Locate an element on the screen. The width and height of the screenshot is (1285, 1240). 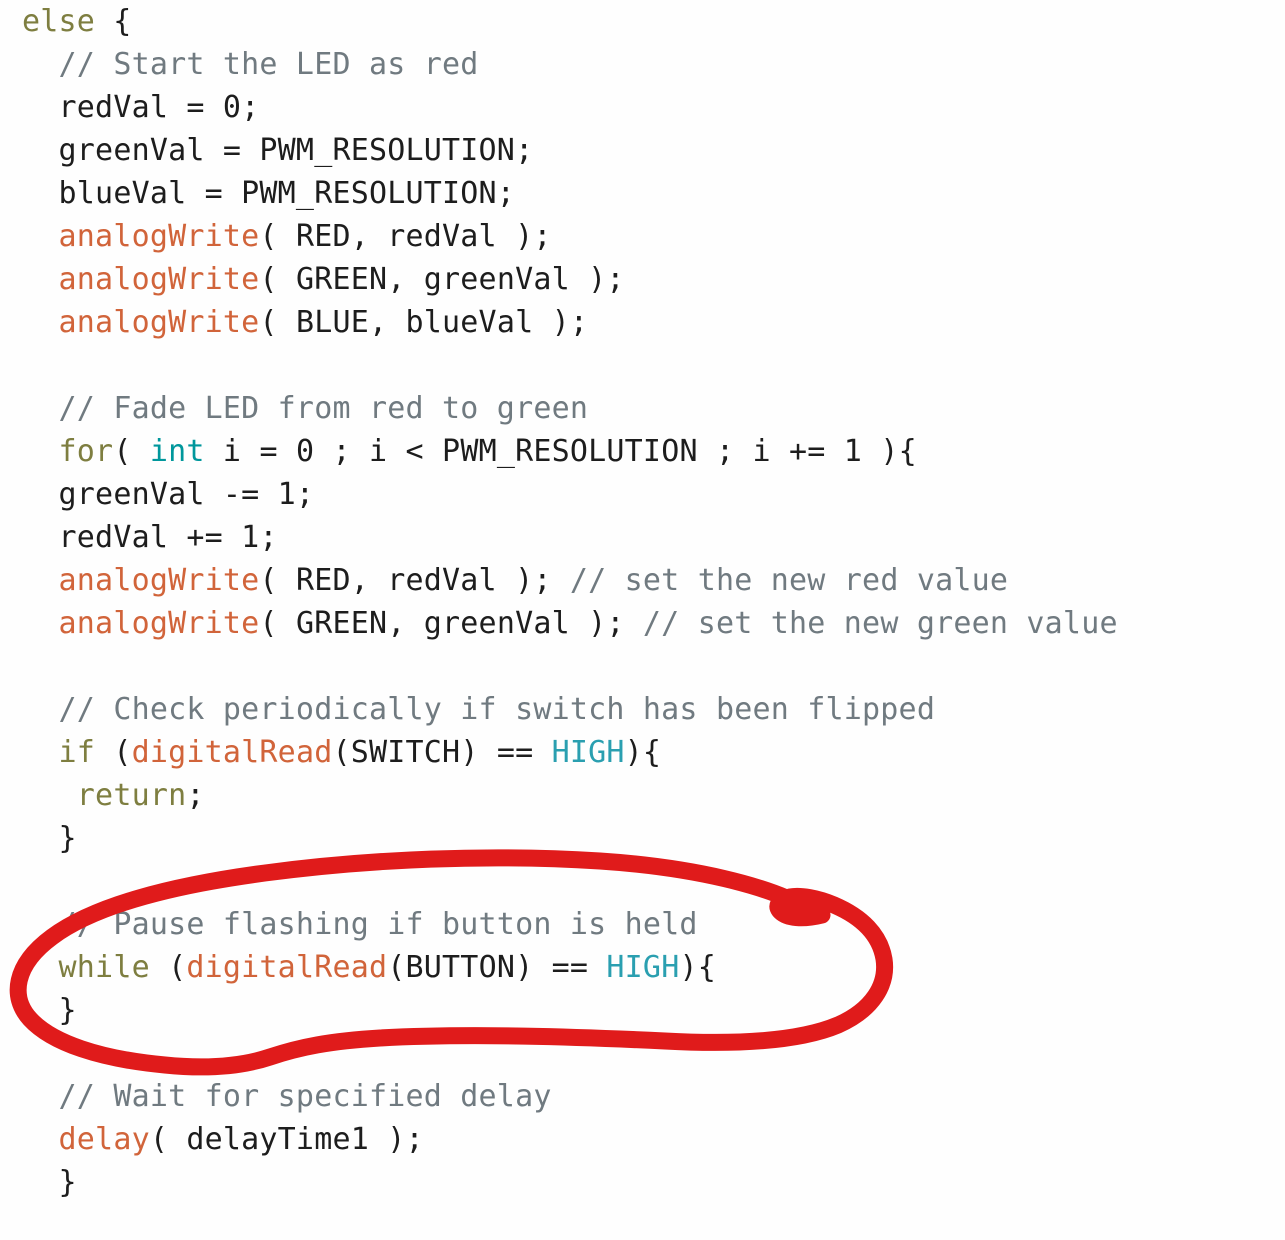
code-line-24: } is located at coordinates (642, 1010).